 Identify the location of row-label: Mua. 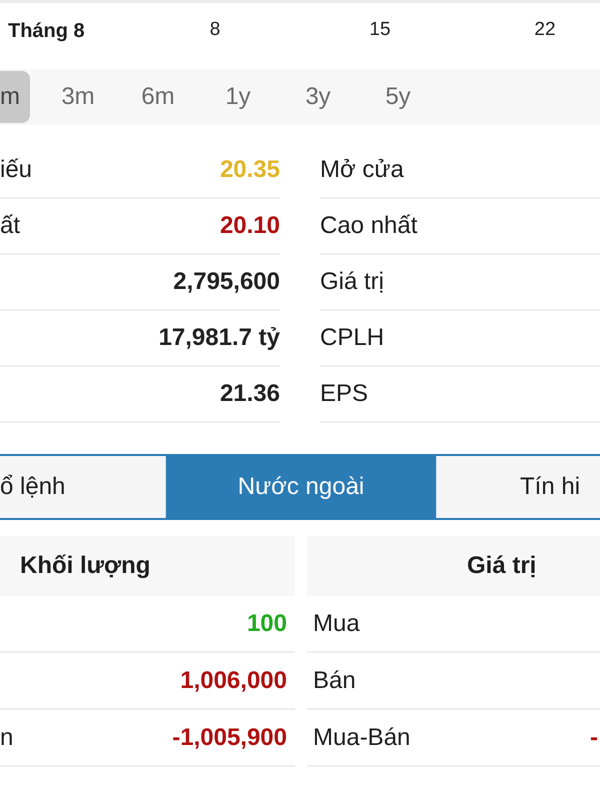
(336, 623).